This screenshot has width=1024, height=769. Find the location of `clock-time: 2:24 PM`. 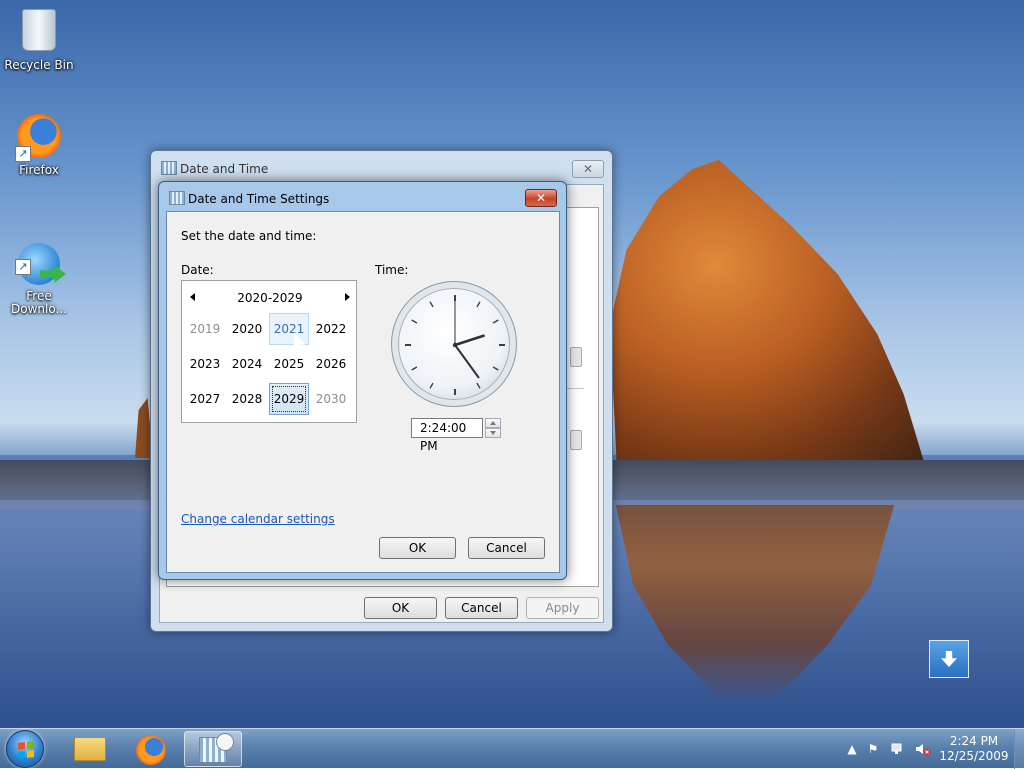

clock-time: 2:24 PM is located at coordinates (974, 741).